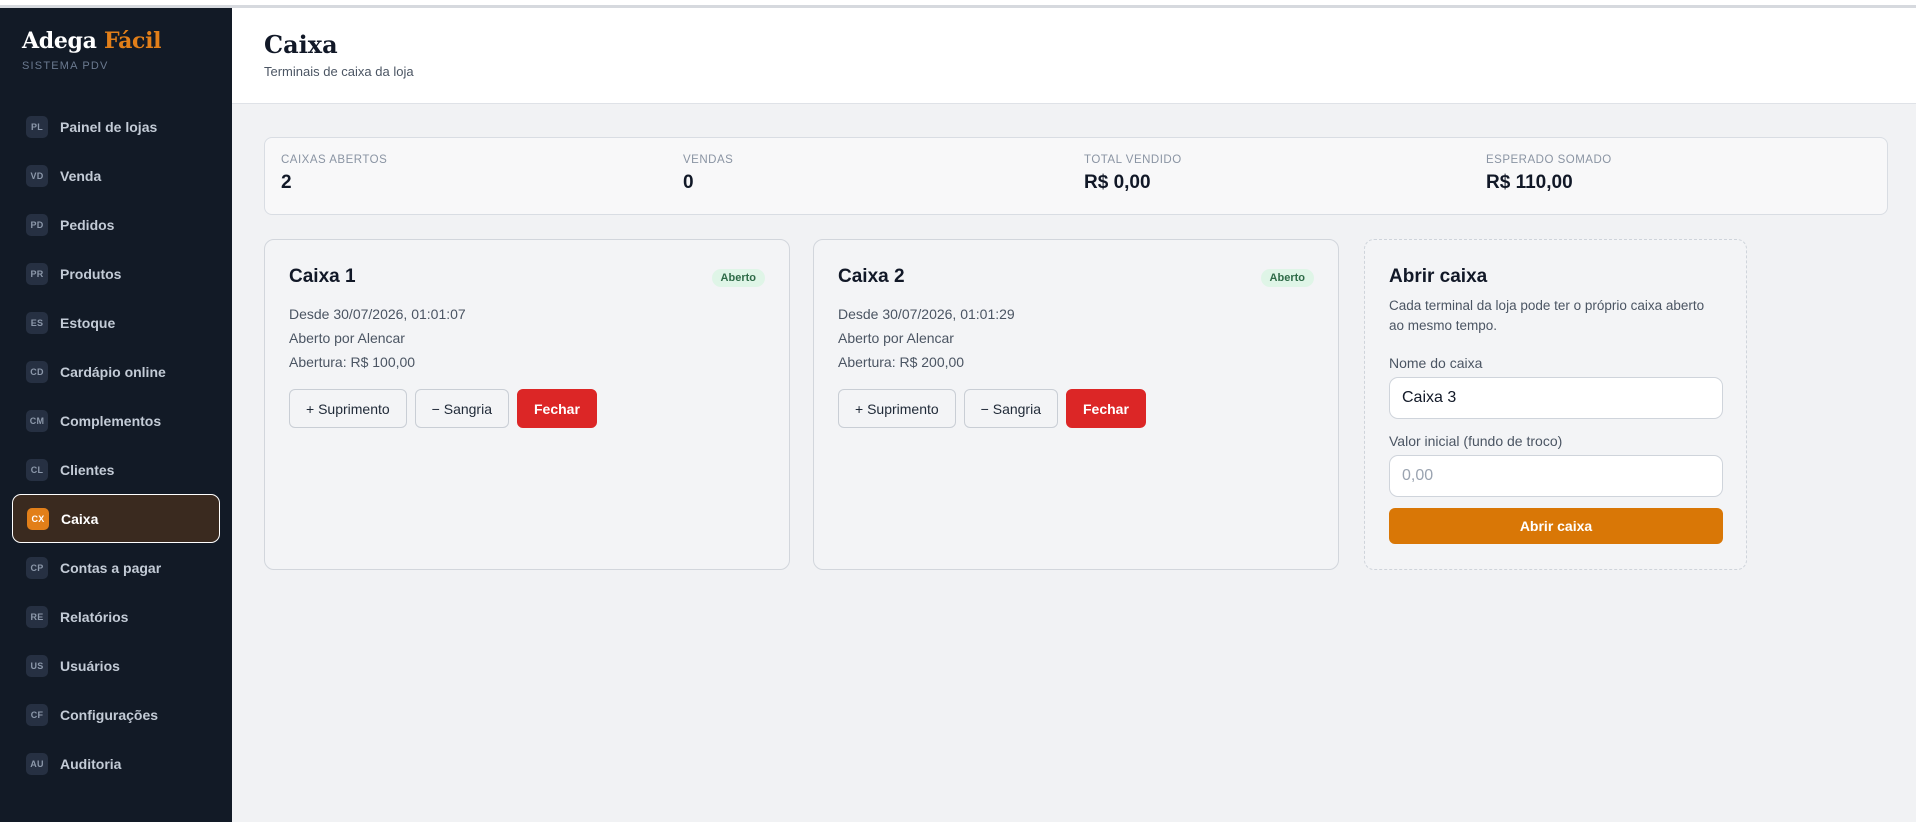  Describe the element at coordinates (81, 175) in the screenshot. I see `sidebar-item-label: Venda` at that location.